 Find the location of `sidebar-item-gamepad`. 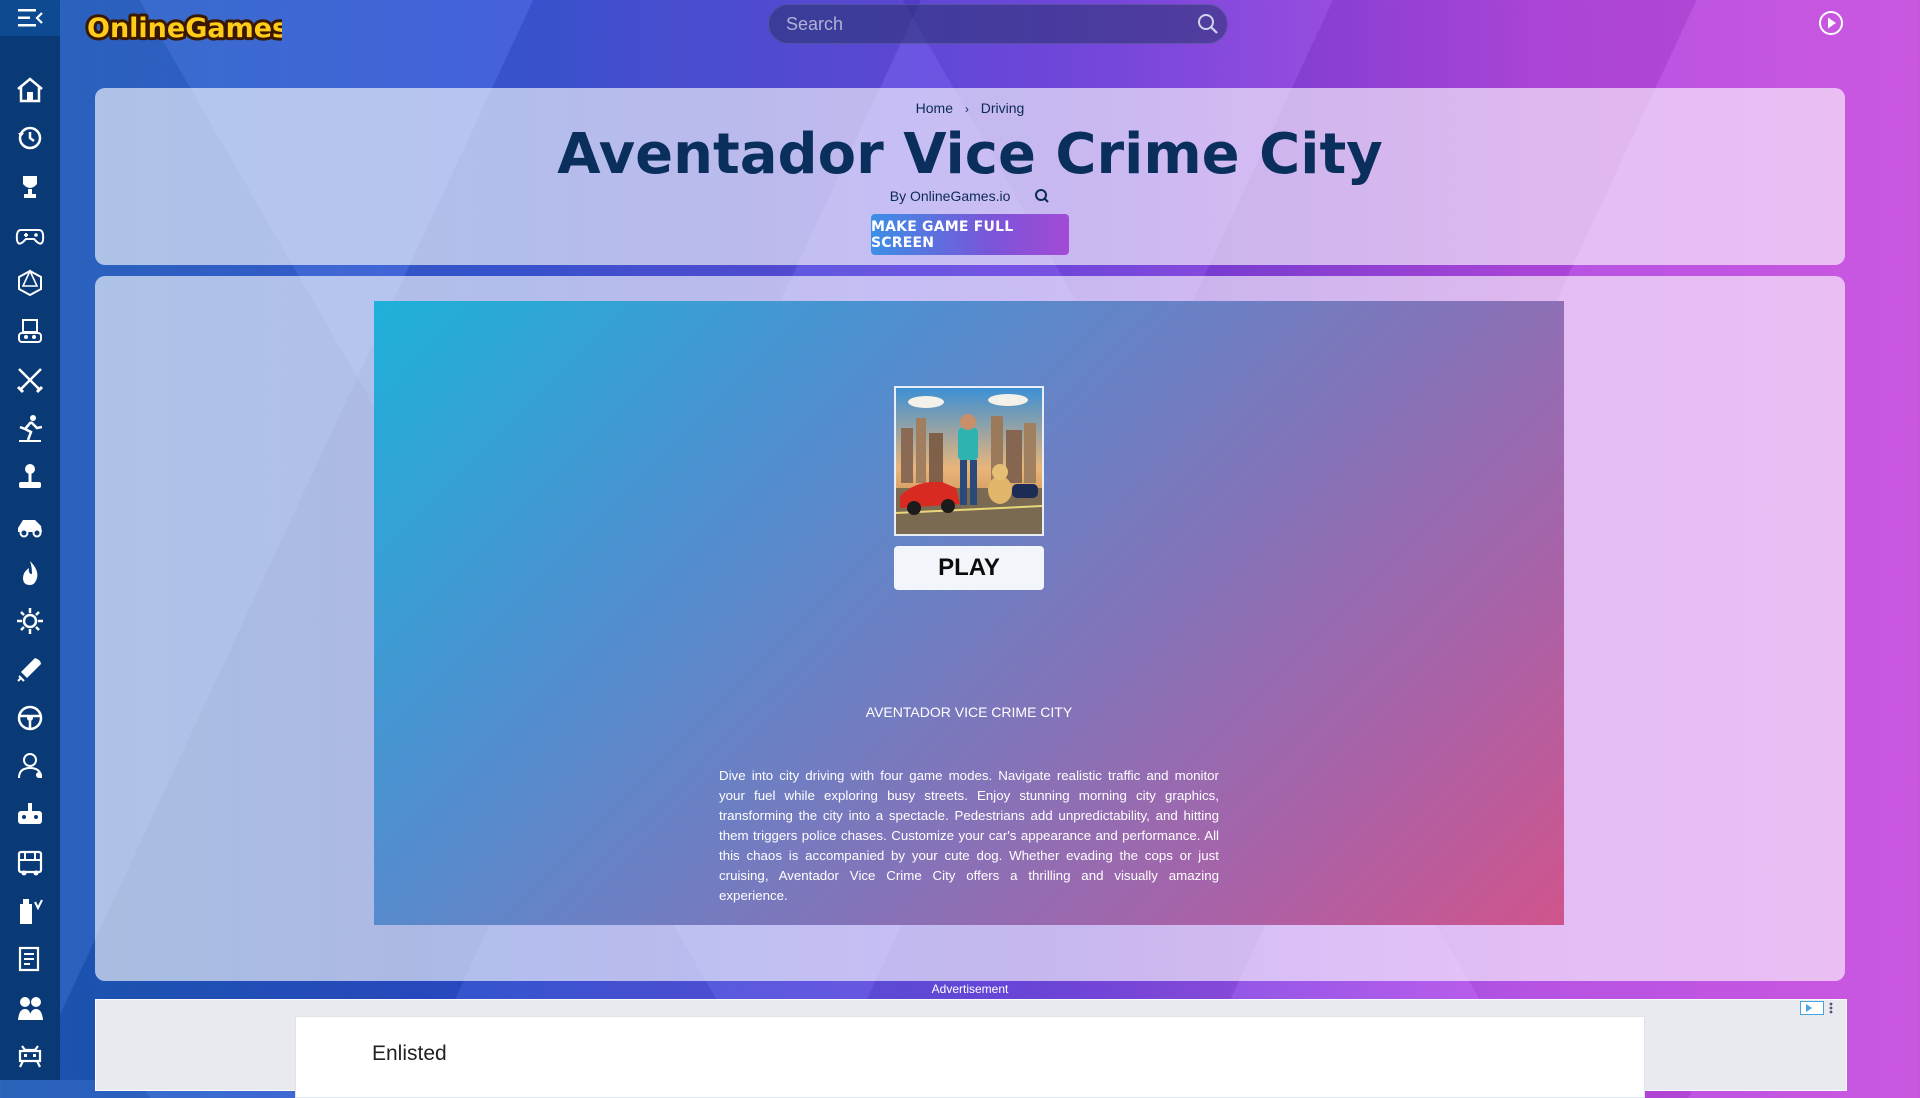

sidebar-item-gamepad is located at coordinates (30, 235).